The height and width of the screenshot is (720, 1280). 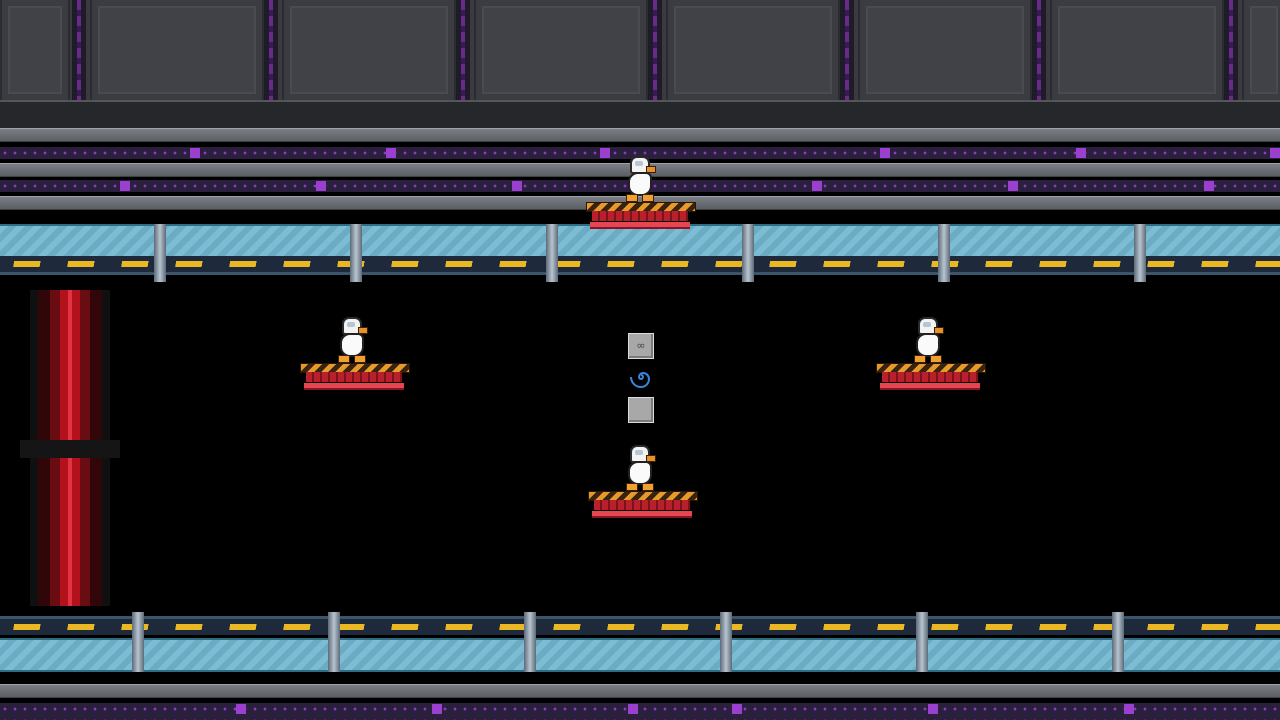 What do you see at coordinates (641, 410) in the screenshot?
I see `empty-crate` at bounding box center [641, 410].